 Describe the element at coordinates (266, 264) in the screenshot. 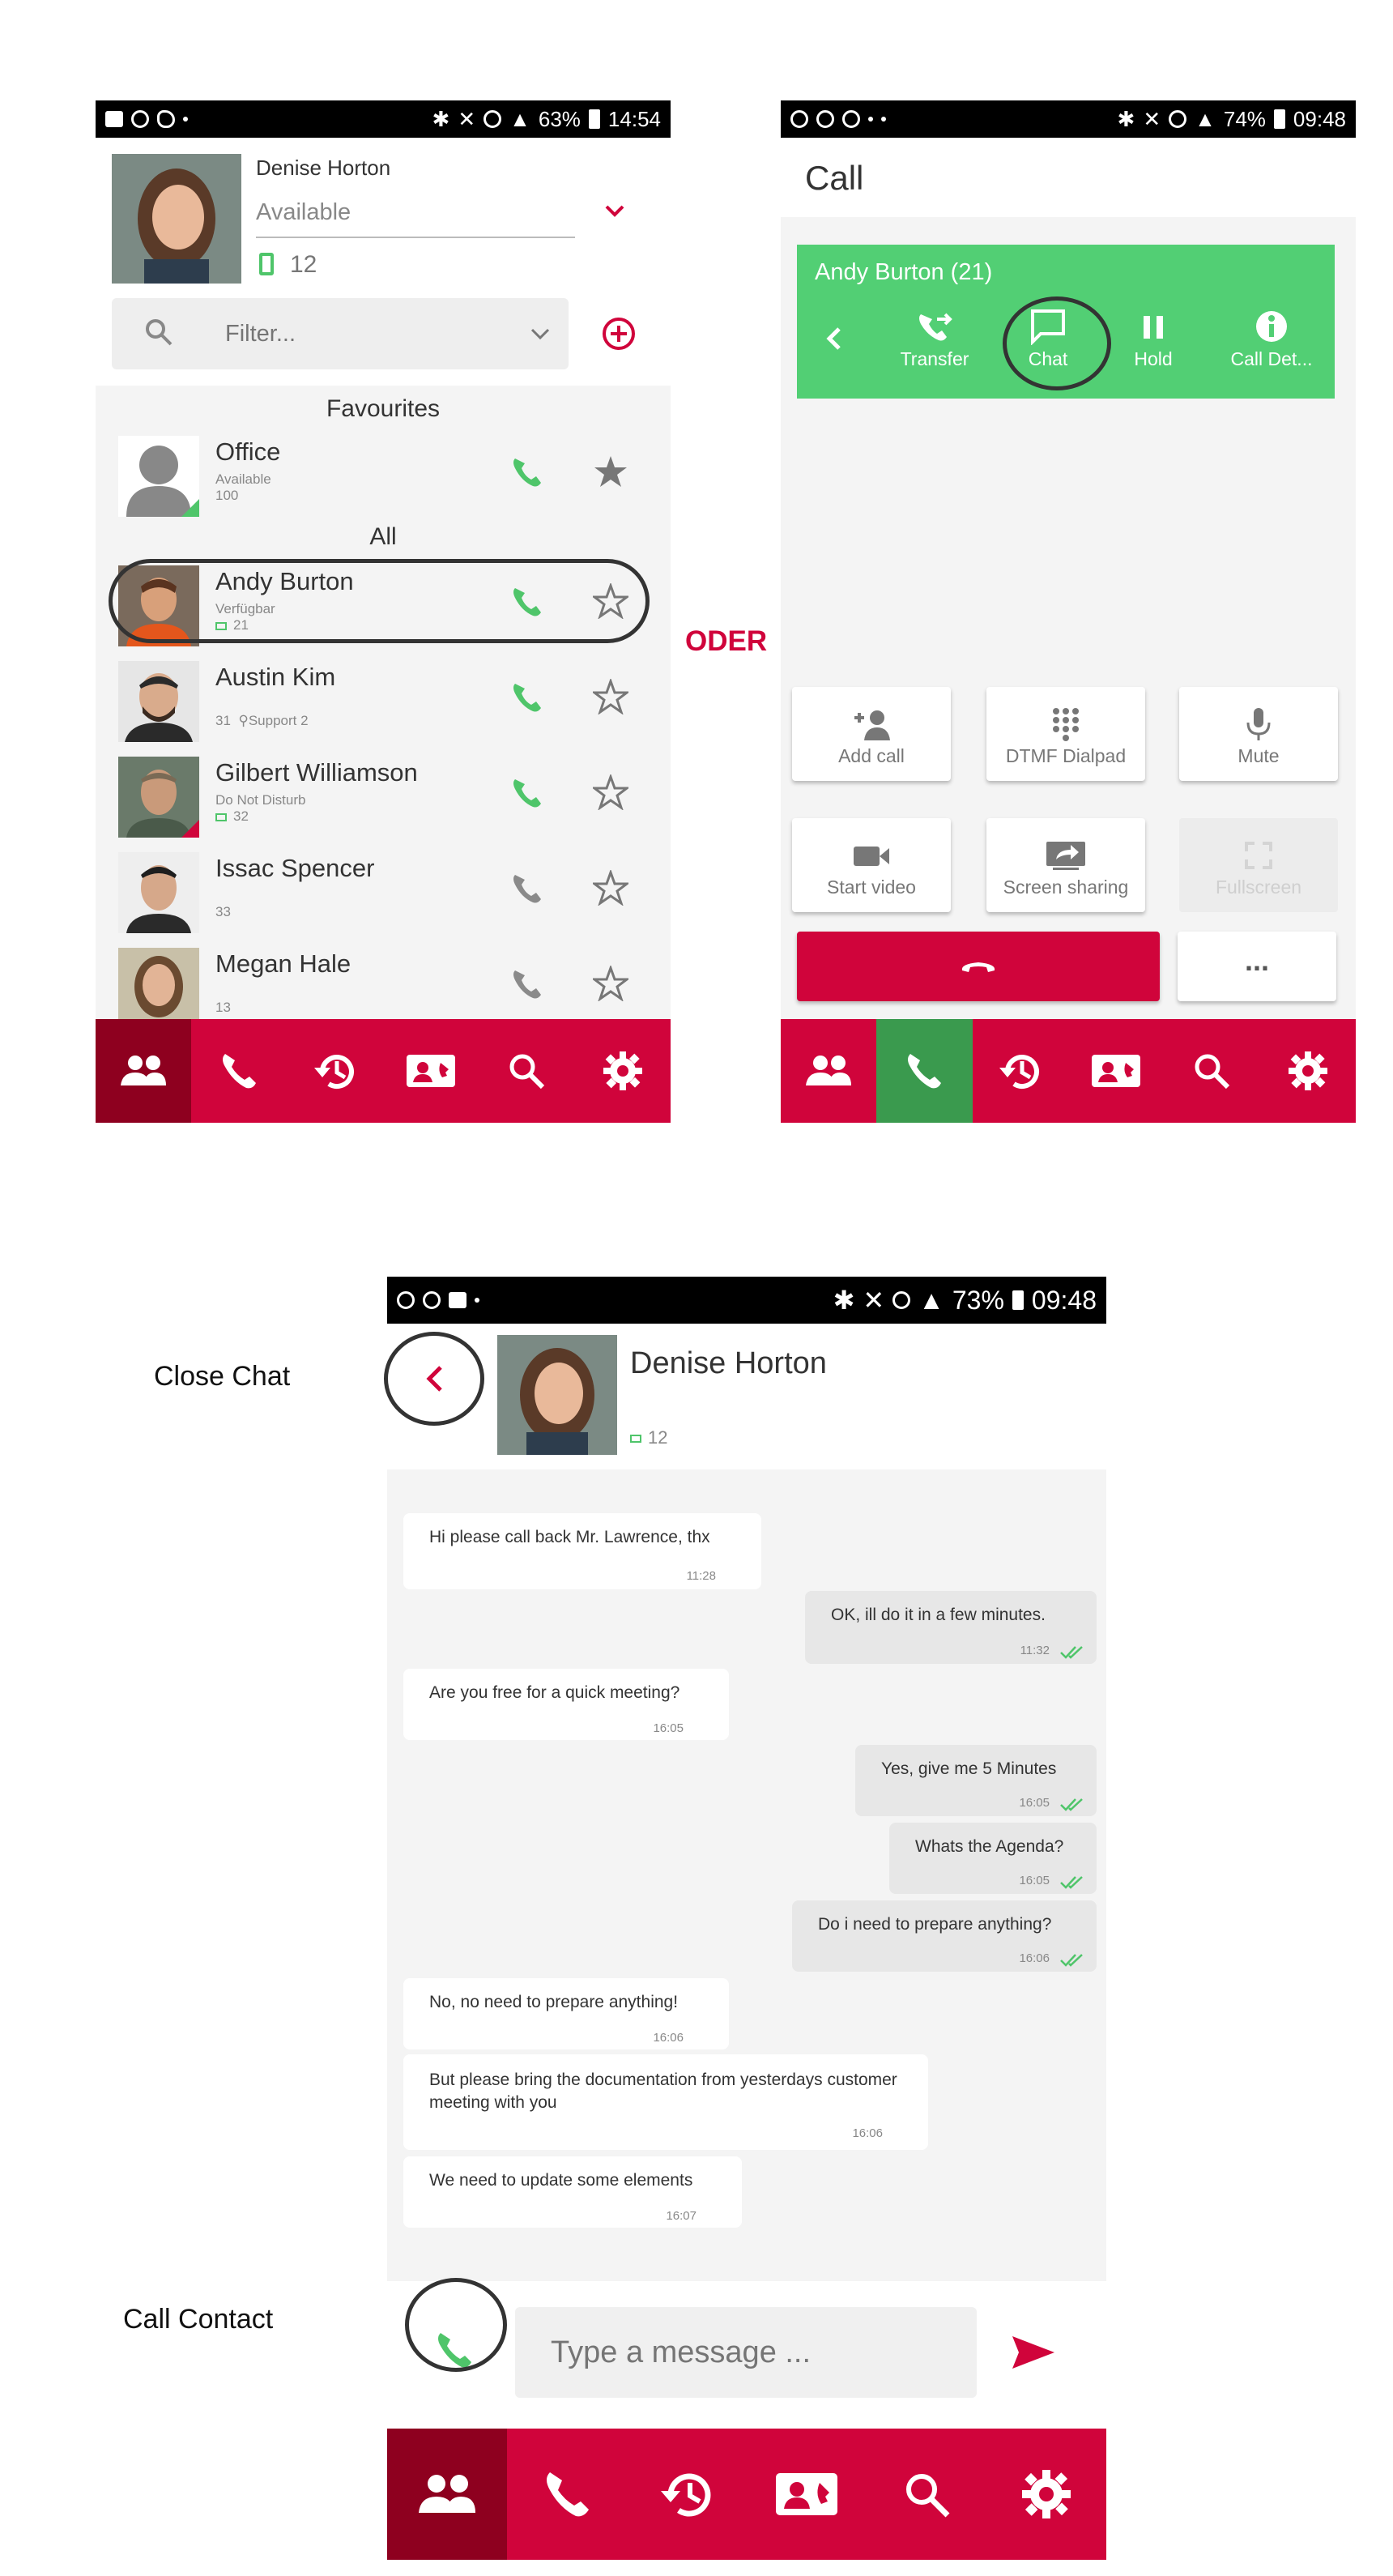

I see `mobile-icon` at that location.